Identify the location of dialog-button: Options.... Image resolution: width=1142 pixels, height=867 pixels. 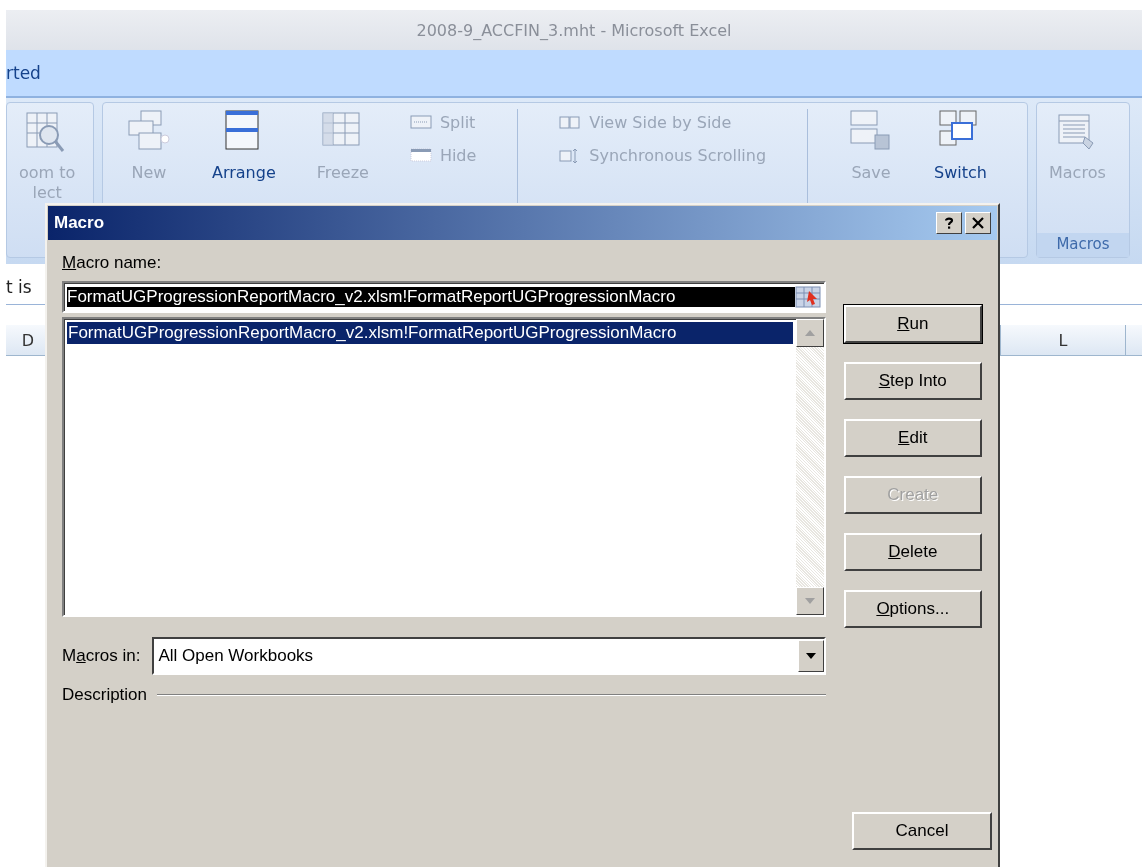
(912, 609).